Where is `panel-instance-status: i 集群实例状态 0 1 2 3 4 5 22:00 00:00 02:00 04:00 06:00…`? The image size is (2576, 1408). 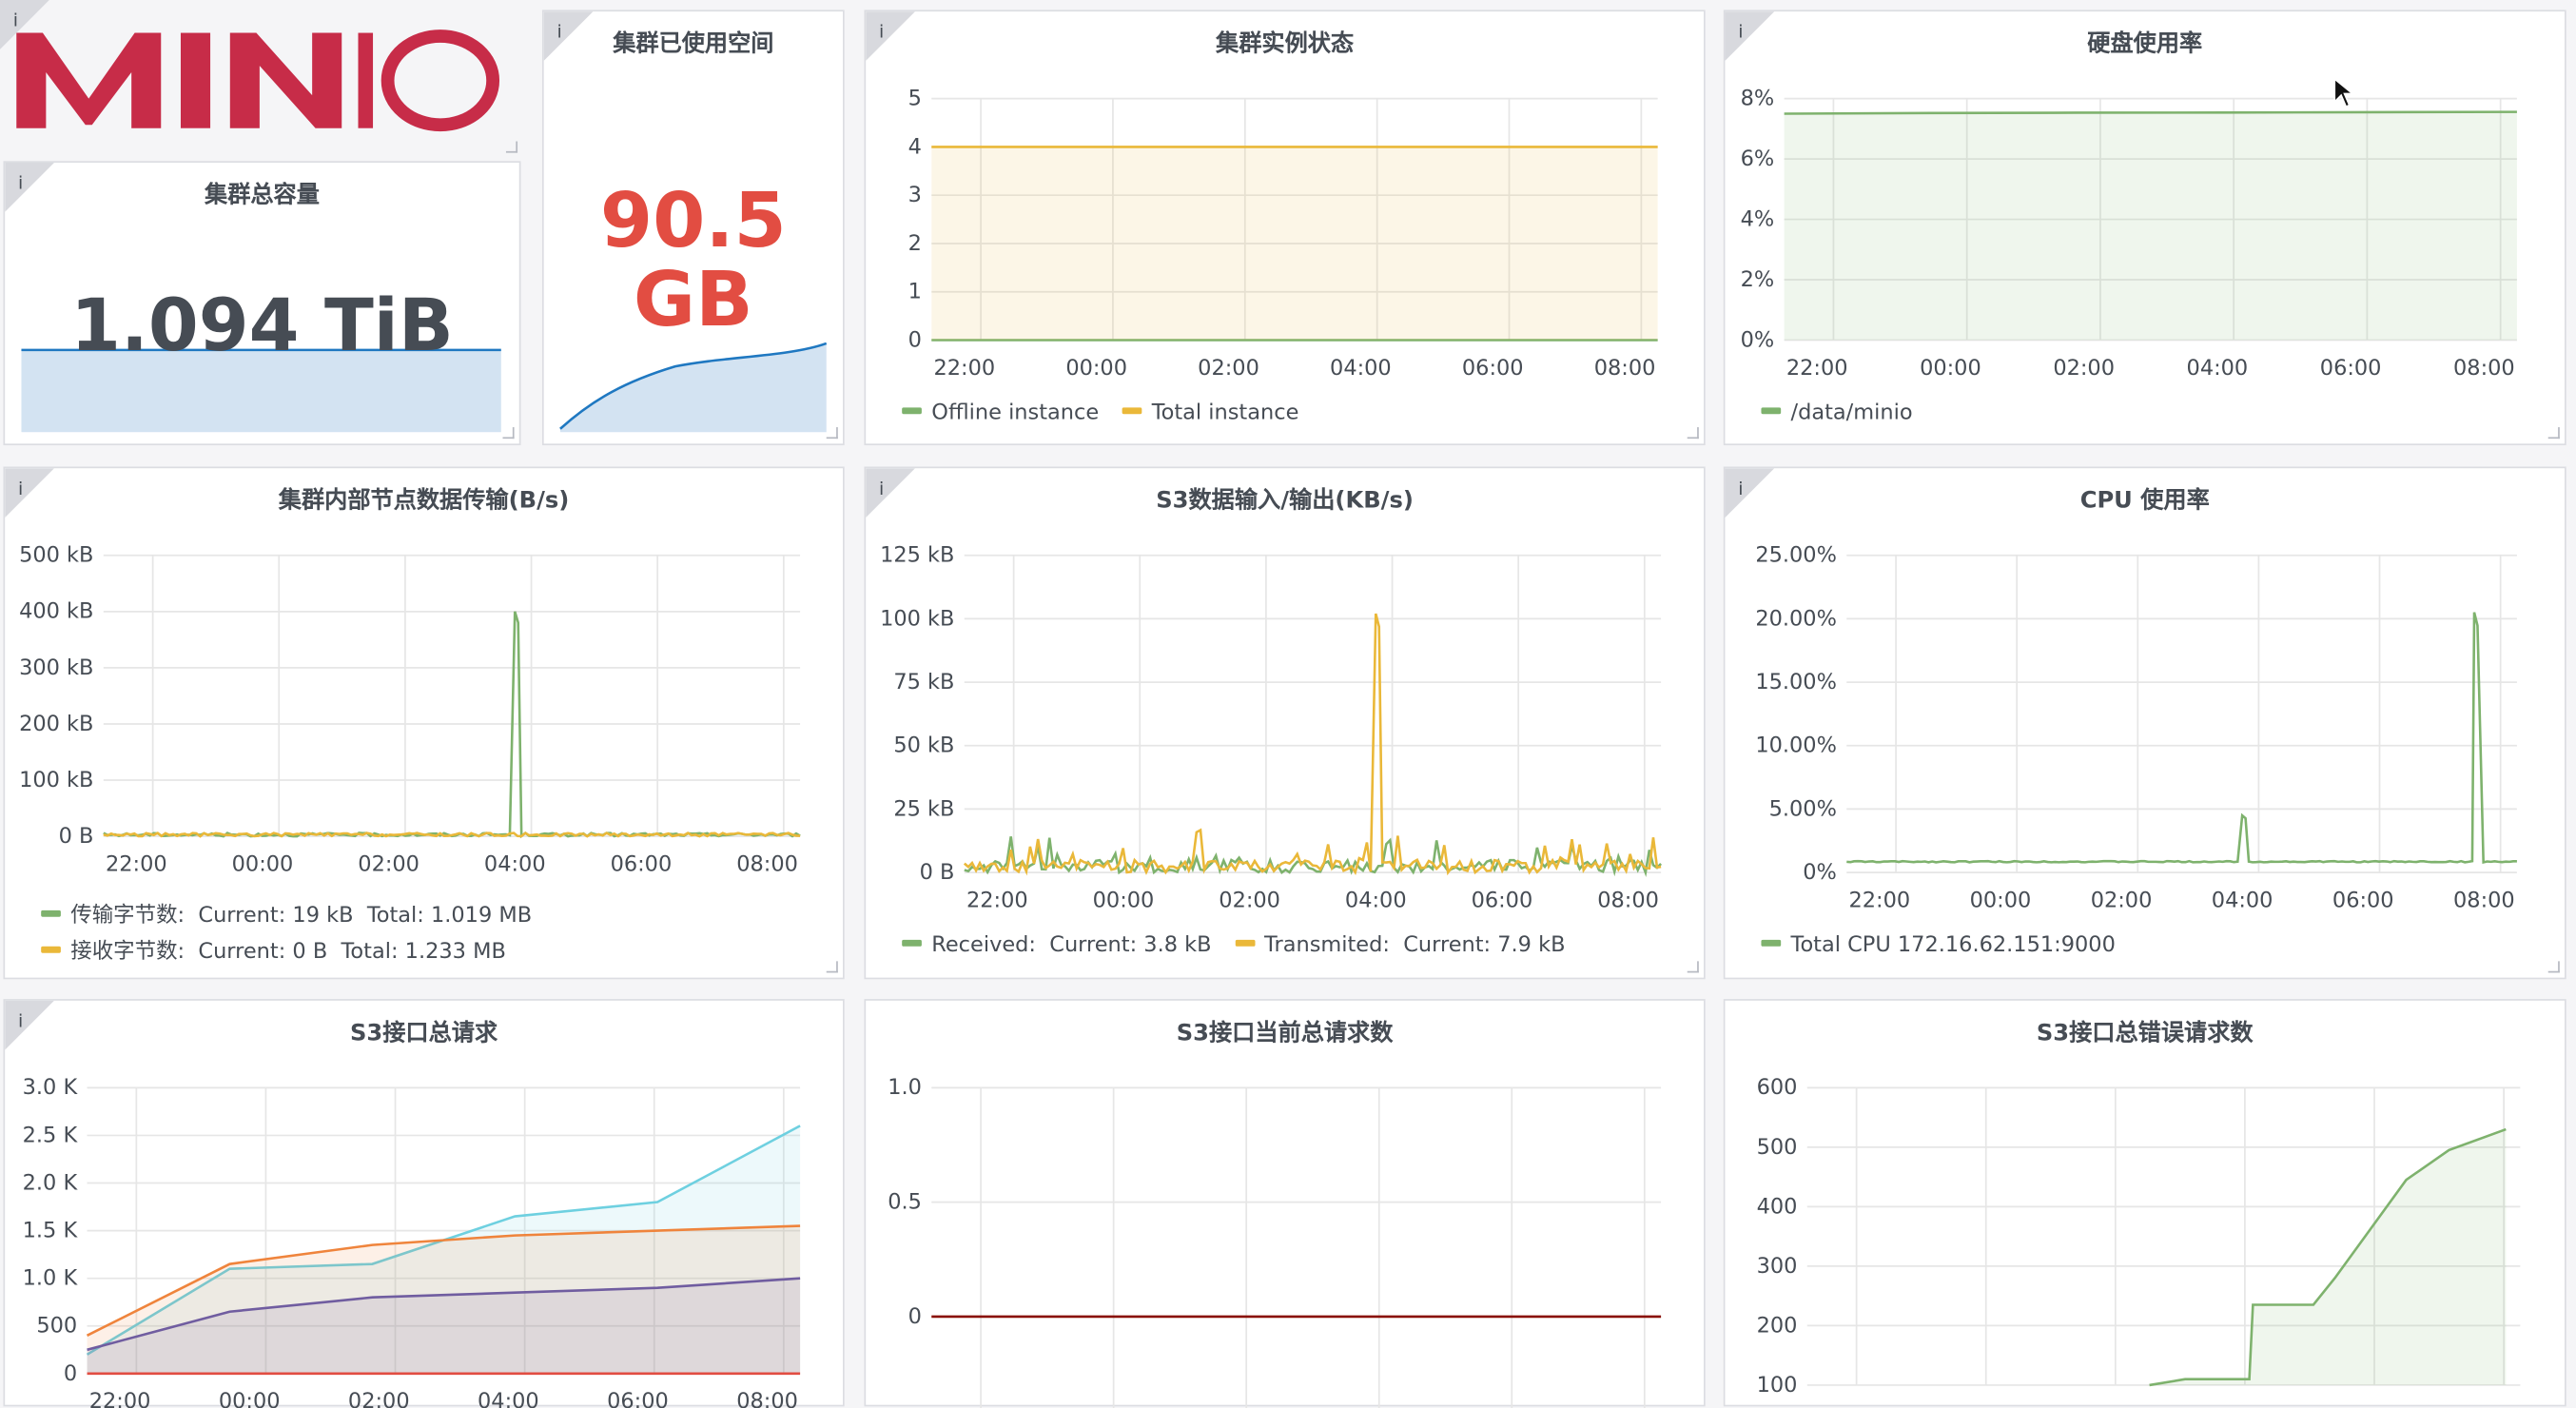
panel-instance-status: i 集群实例状态 0 1 2 3 4 5 22:00 00:00 02:00 04:00 06:00… is located at coordinates (1285, 228).